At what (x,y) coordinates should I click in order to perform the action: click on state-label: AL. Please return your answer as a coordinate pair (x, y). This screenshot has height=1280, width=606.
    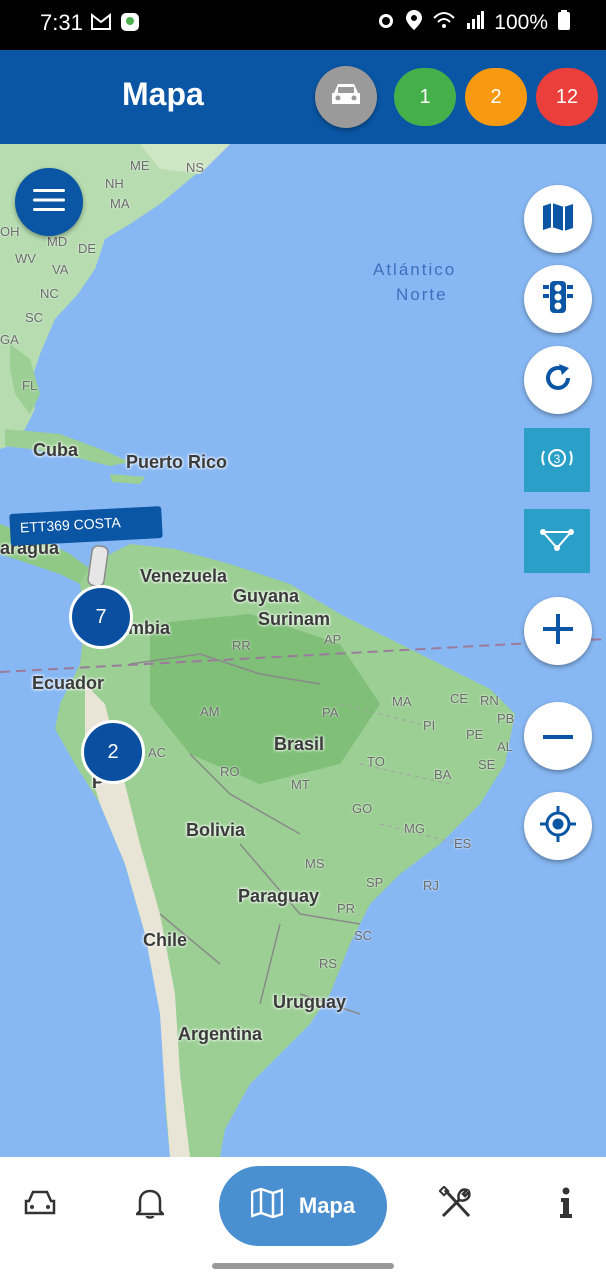
    Looking at the image, I should click on (505, 746).